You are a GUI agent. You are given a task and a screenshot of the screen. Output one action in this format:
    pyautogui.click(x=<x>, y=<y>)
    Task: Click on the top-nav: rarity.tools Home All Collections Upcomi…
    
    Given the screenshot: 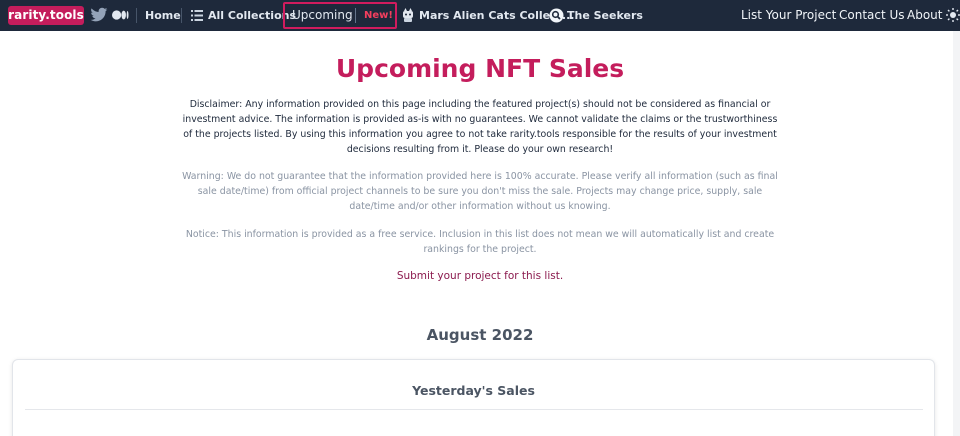 What is the action you would take?
    pyautogui.click(x=480, y=15)
    